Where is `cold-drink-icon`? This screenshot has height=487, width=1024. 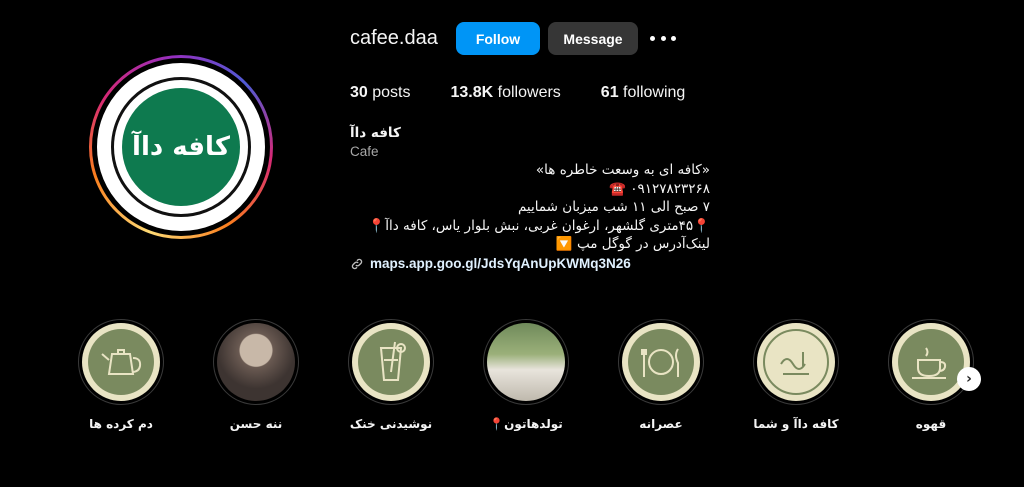 cold-drink-icon is located at coordinates (392, 361).